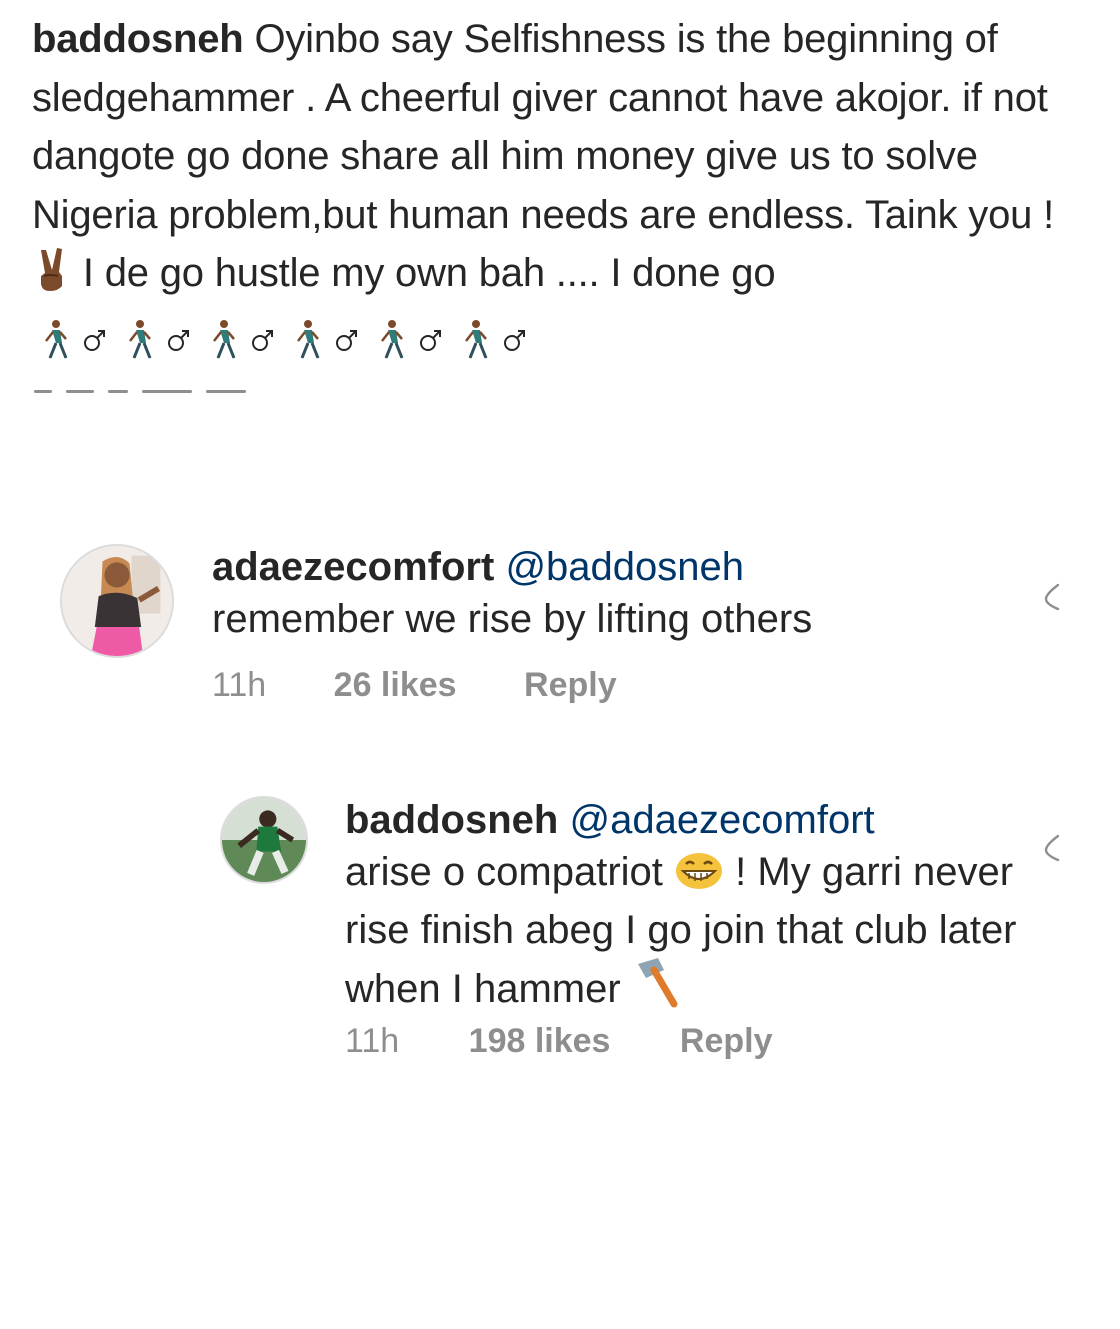 The width and height of the screenshot is (1120, 1329). Describe the element at coordinates (512, 619) in the screenshot. I see `comment-text: remember we rise by lifting others` at that location.